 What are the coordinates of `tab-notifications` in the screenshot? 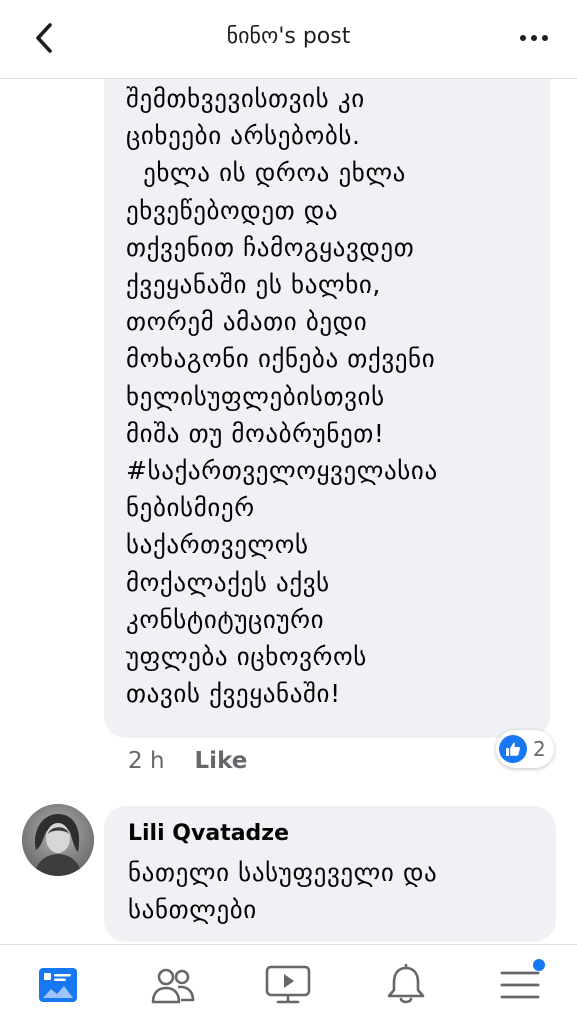 It's located at (406, 985).